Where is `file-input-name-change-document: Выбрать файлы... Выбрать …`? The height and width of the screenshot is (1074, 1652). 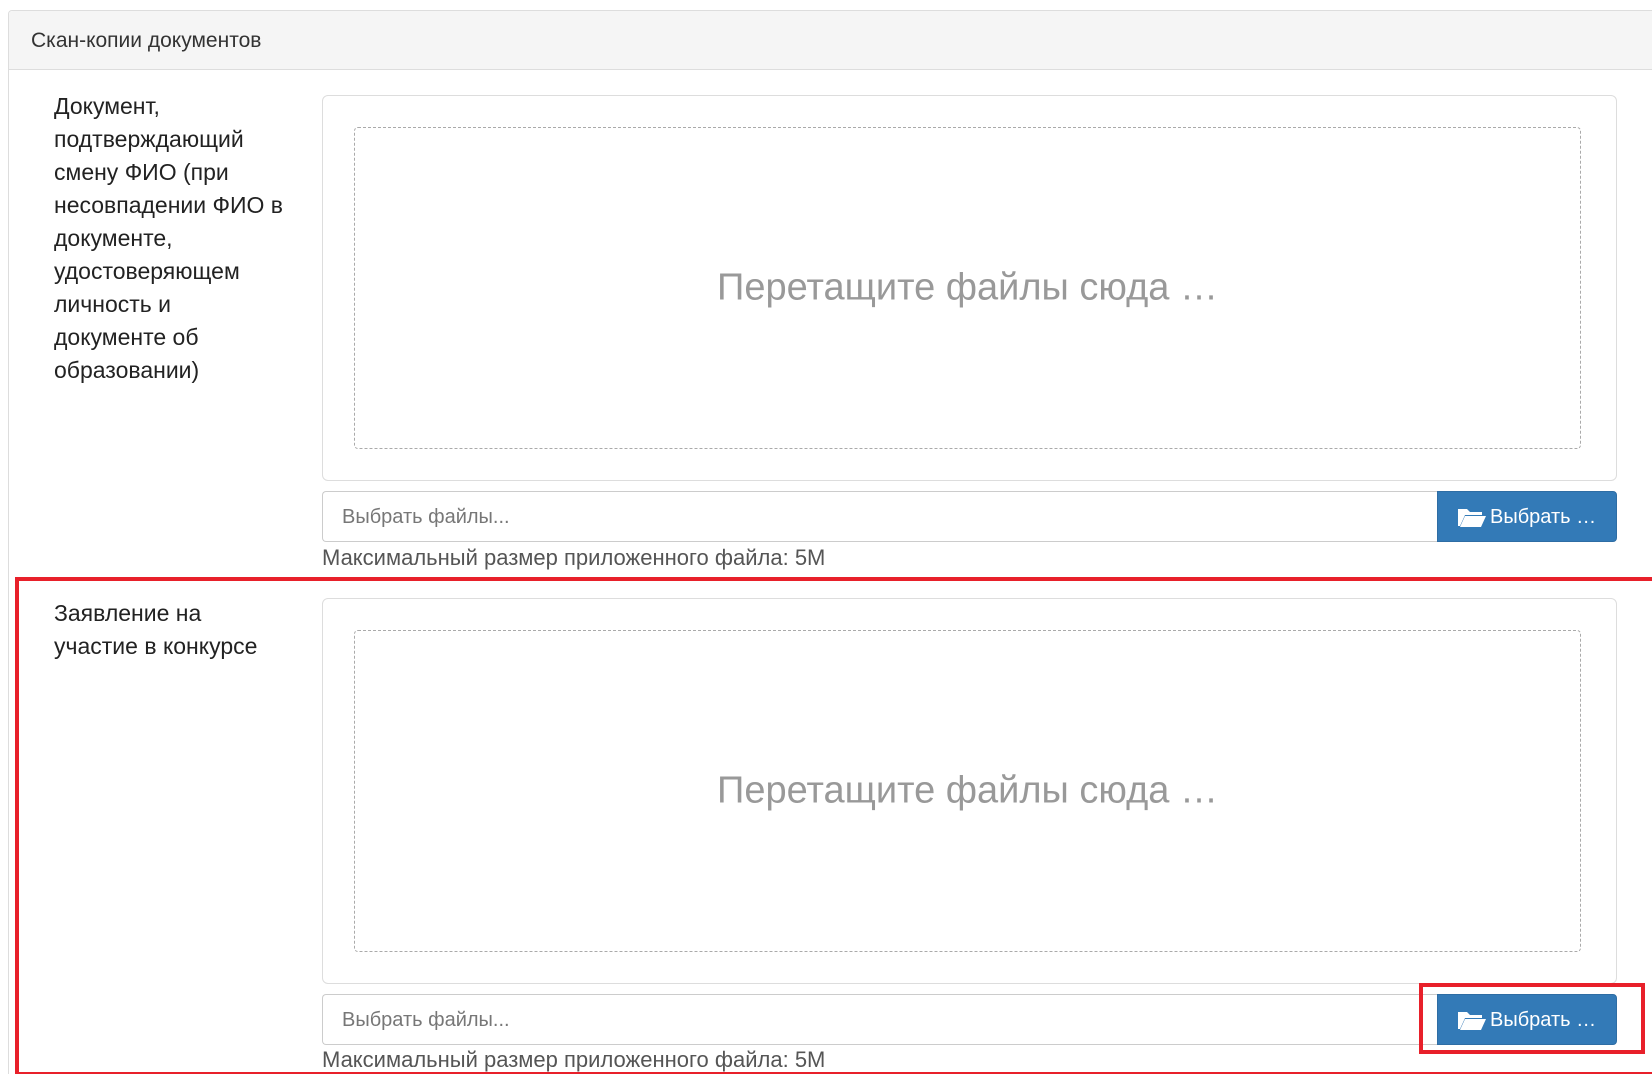 file-input-name-change-document: Выбрать файлы... Выбрать … is located at coordinates (969, 516).